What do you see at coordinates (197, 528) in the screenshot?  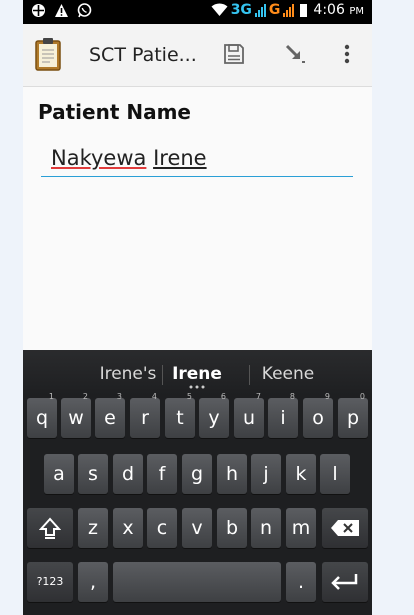 I see `key-v: v` at bounding box center [197, 528].